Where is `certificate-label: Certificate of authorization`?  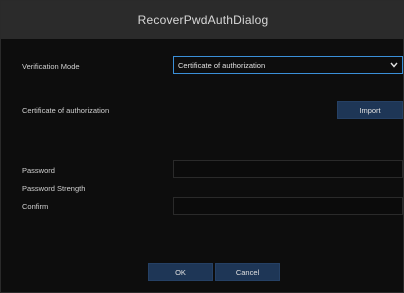
certificate-label: Certificate of authorization is located at coordinates (66, 110).